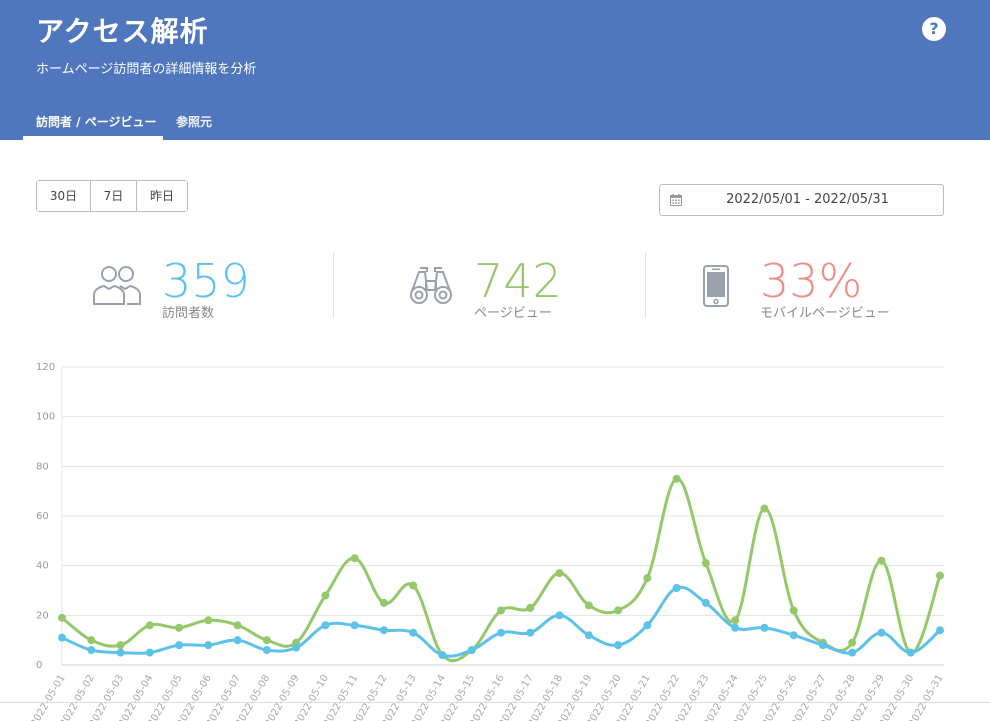  What do you see at coordinates (45, 417) in the screenshot?
I see `y-tick-label: 100` at bounding box center [45, 417].